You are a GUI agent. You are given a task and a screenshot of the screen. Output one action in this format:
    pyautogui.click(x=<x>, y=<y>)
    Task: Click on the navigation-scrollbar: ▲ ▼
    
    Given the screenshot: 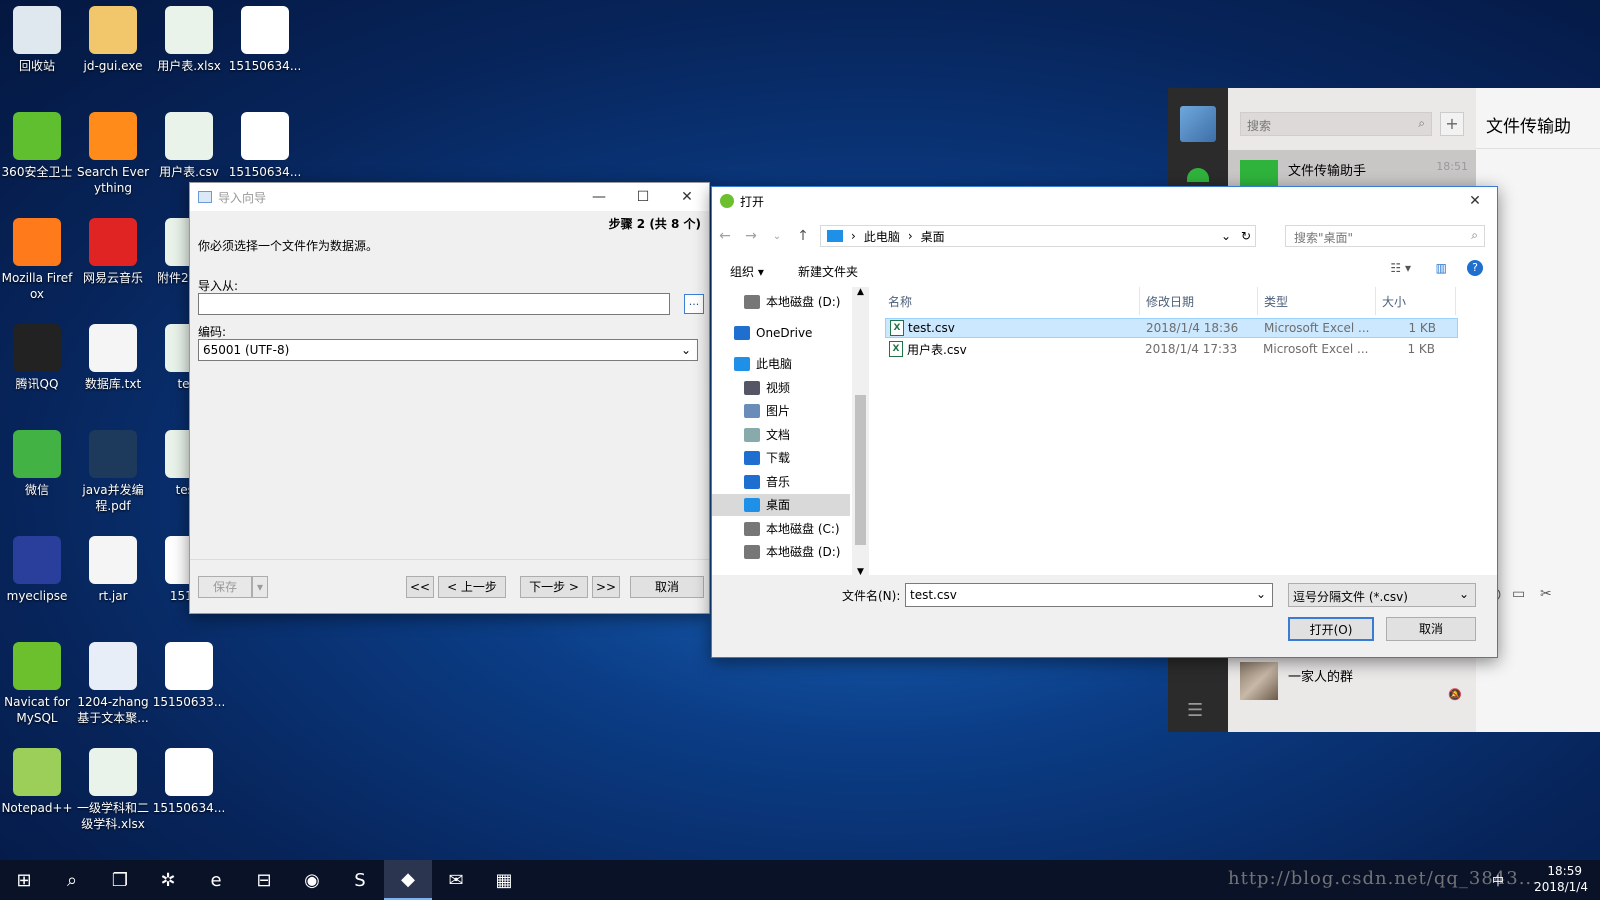 What is the action you would take?
    pyautogui.click(x=860, y=432)
    